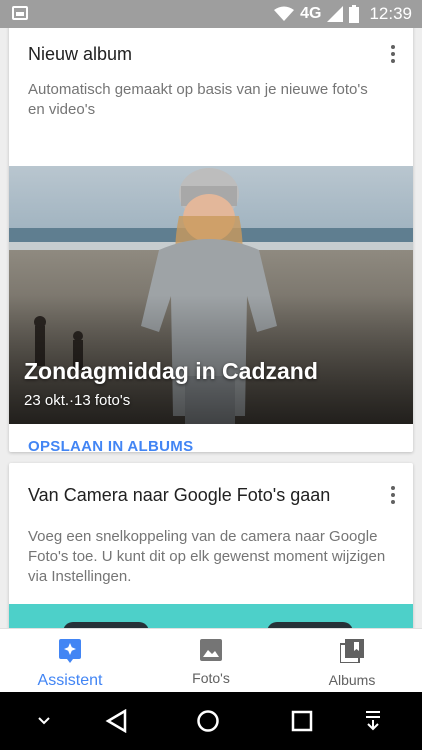  I want to click on status-bar: 4G 12:39, so click(211, 14).